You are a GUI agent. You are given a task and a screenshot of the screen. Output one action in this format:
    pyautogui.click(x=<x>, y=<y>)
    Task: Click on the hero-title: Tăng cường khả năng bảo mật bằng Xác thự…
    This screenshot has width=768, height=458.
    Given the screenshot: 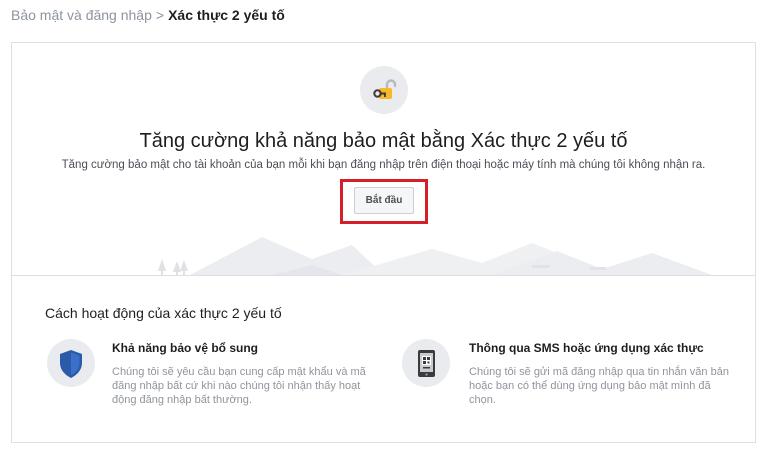 What is the action you would take?
    pyautogui.click(x=383, y=141)
    